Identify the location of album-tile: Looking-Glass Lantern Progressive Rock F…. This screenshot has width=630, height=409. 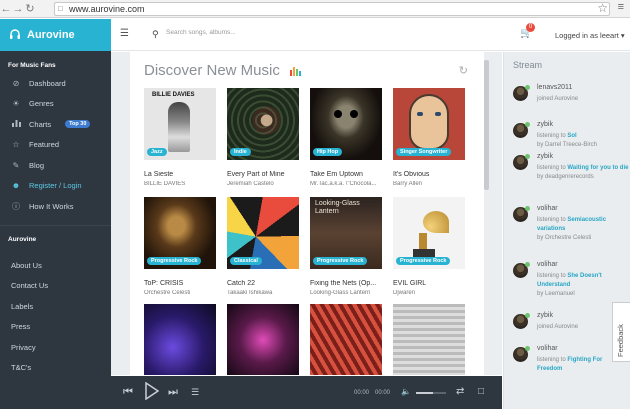
(346, 246).